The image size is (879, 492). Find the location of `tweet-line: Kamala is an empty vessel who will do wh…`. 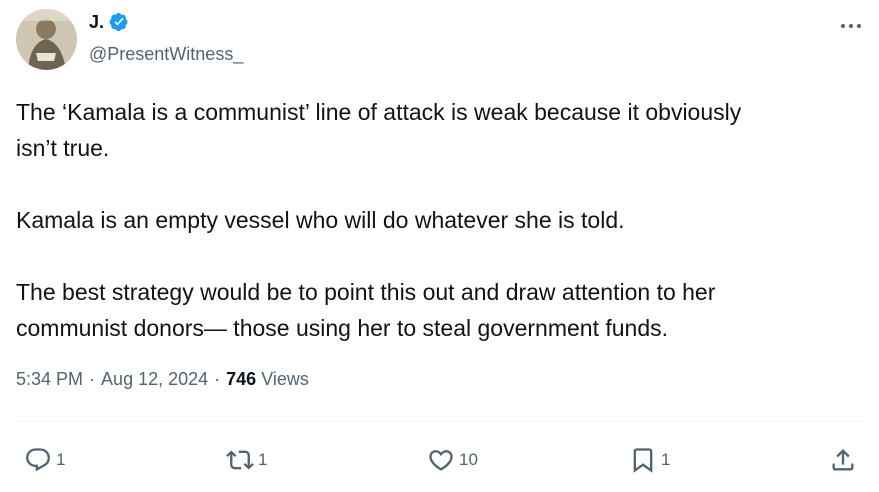

tweet-line: Kamala is an empty vessel who will do wh… is located at coordinates (320, 220).